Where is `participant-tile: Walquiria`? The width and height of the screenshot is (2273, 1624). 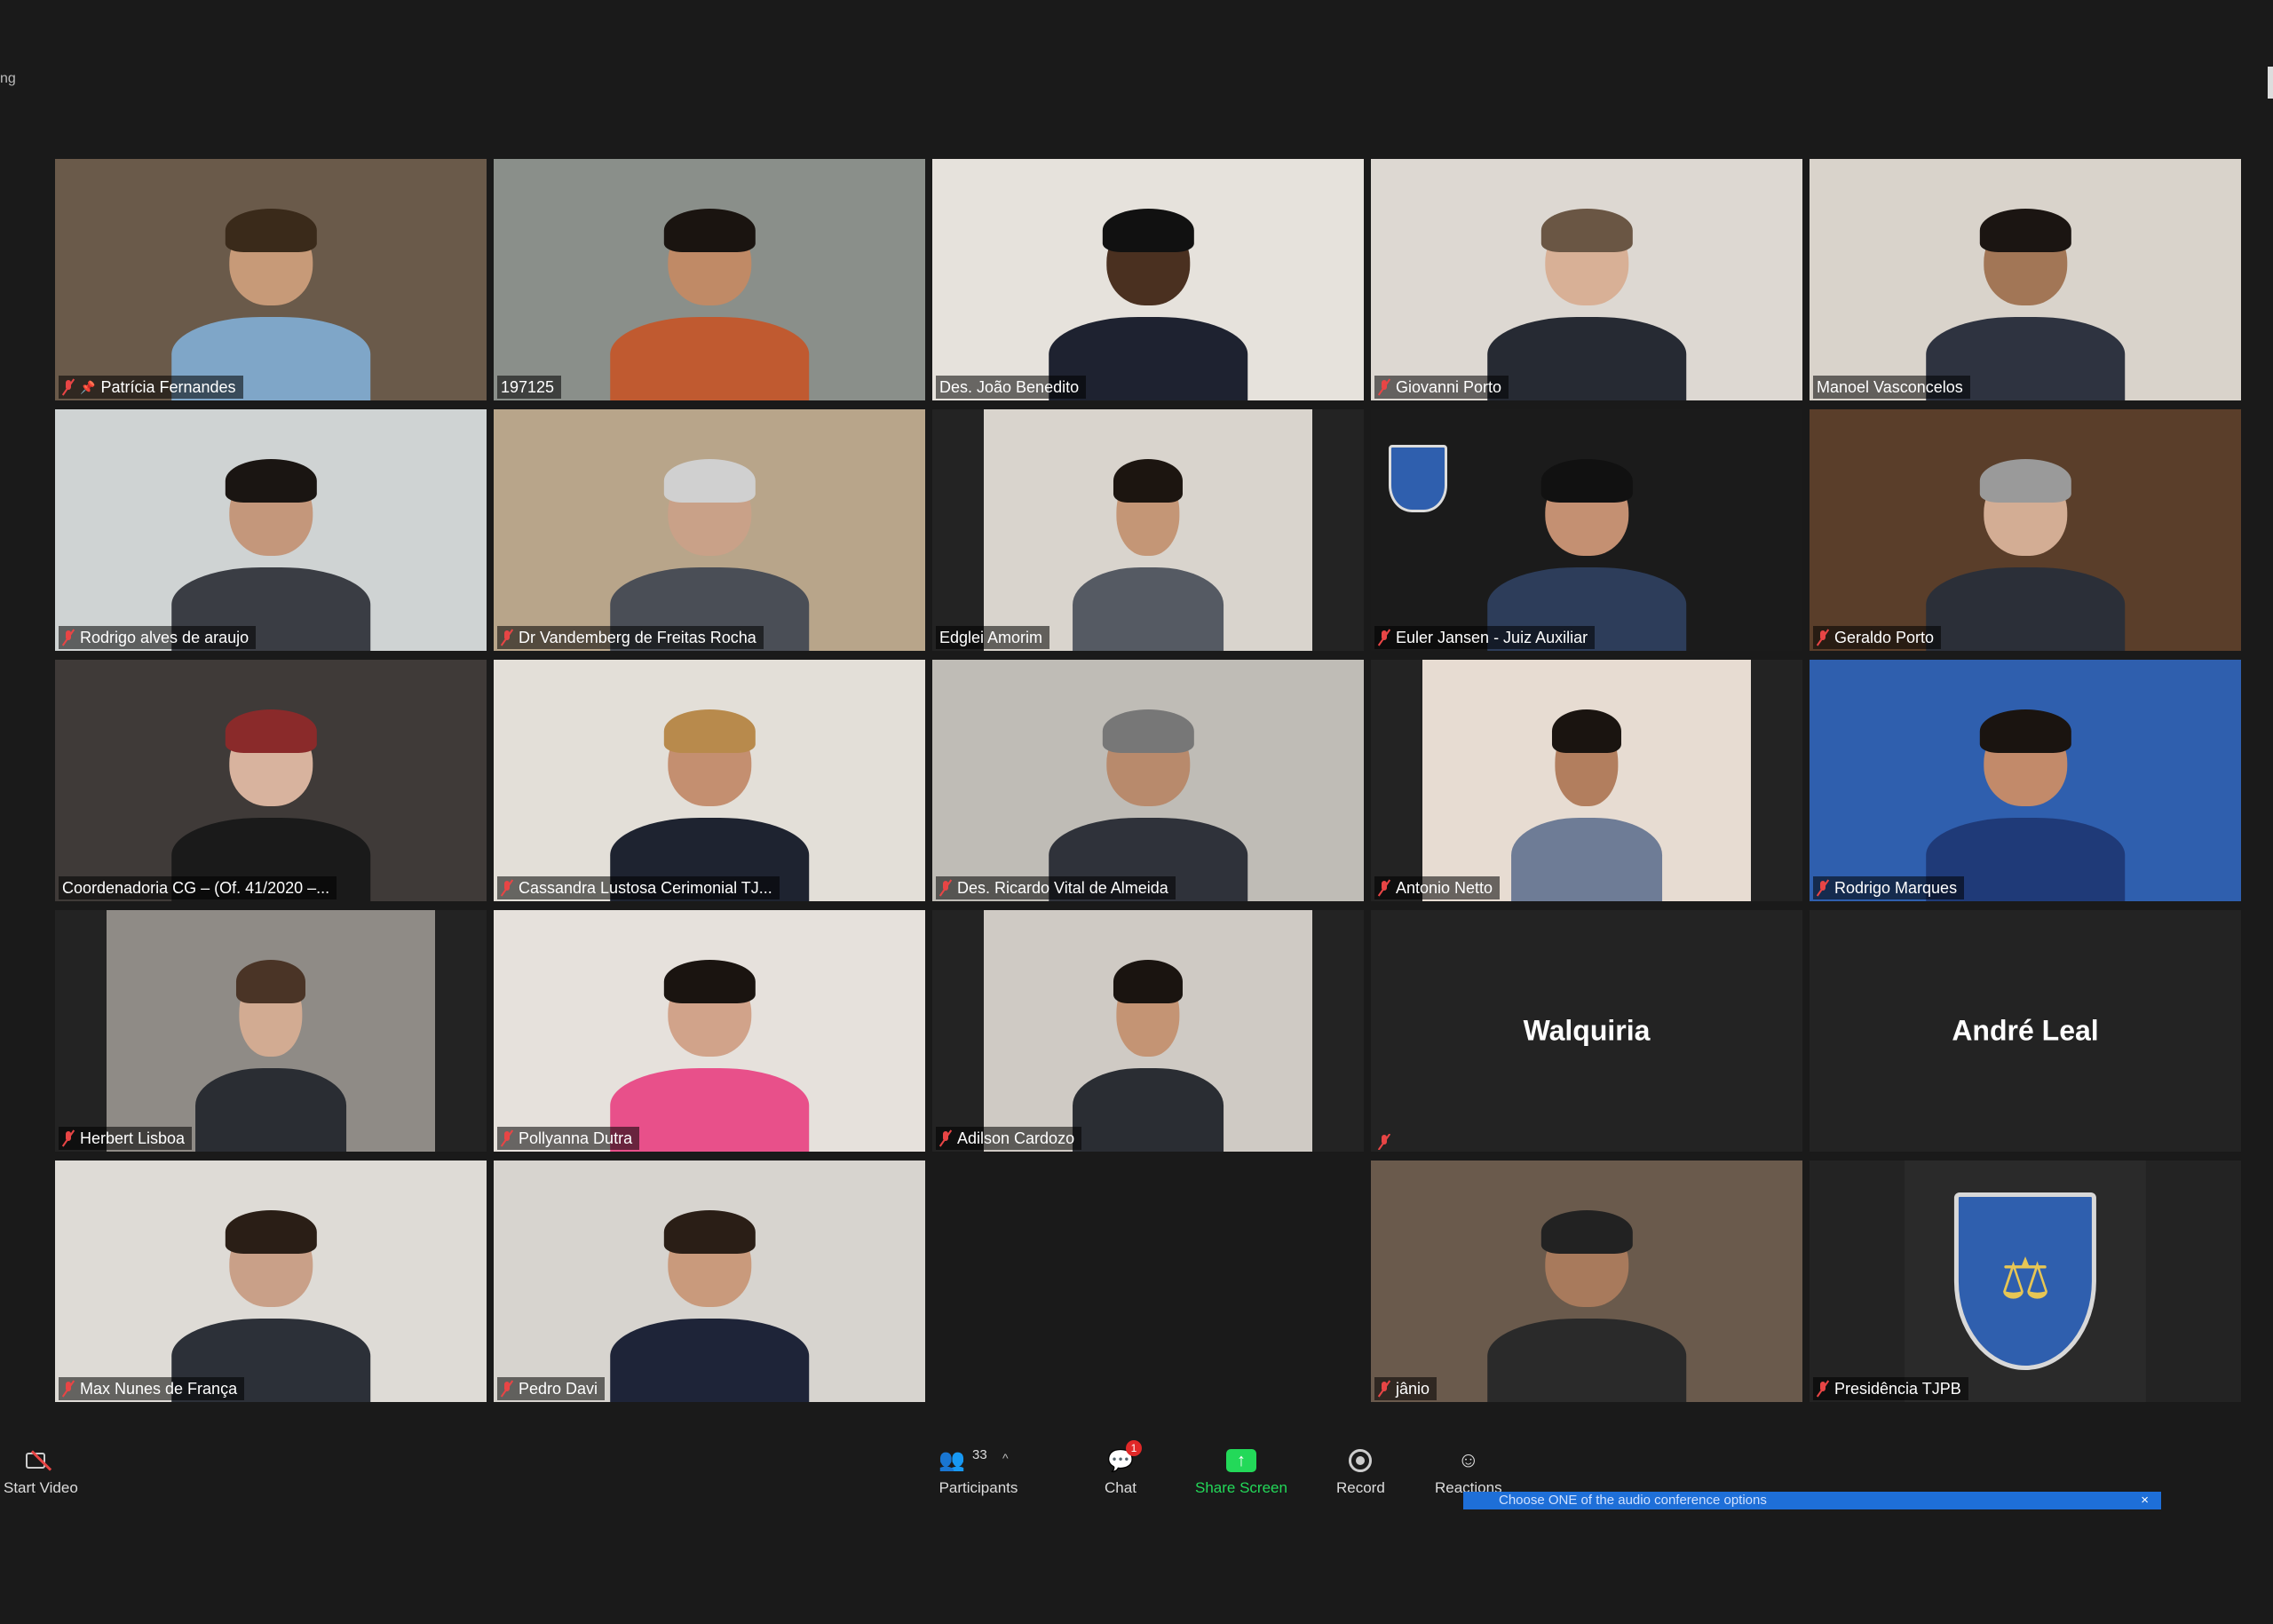 participant-tile: Walquiria is located at coordinates (1586, 1031).